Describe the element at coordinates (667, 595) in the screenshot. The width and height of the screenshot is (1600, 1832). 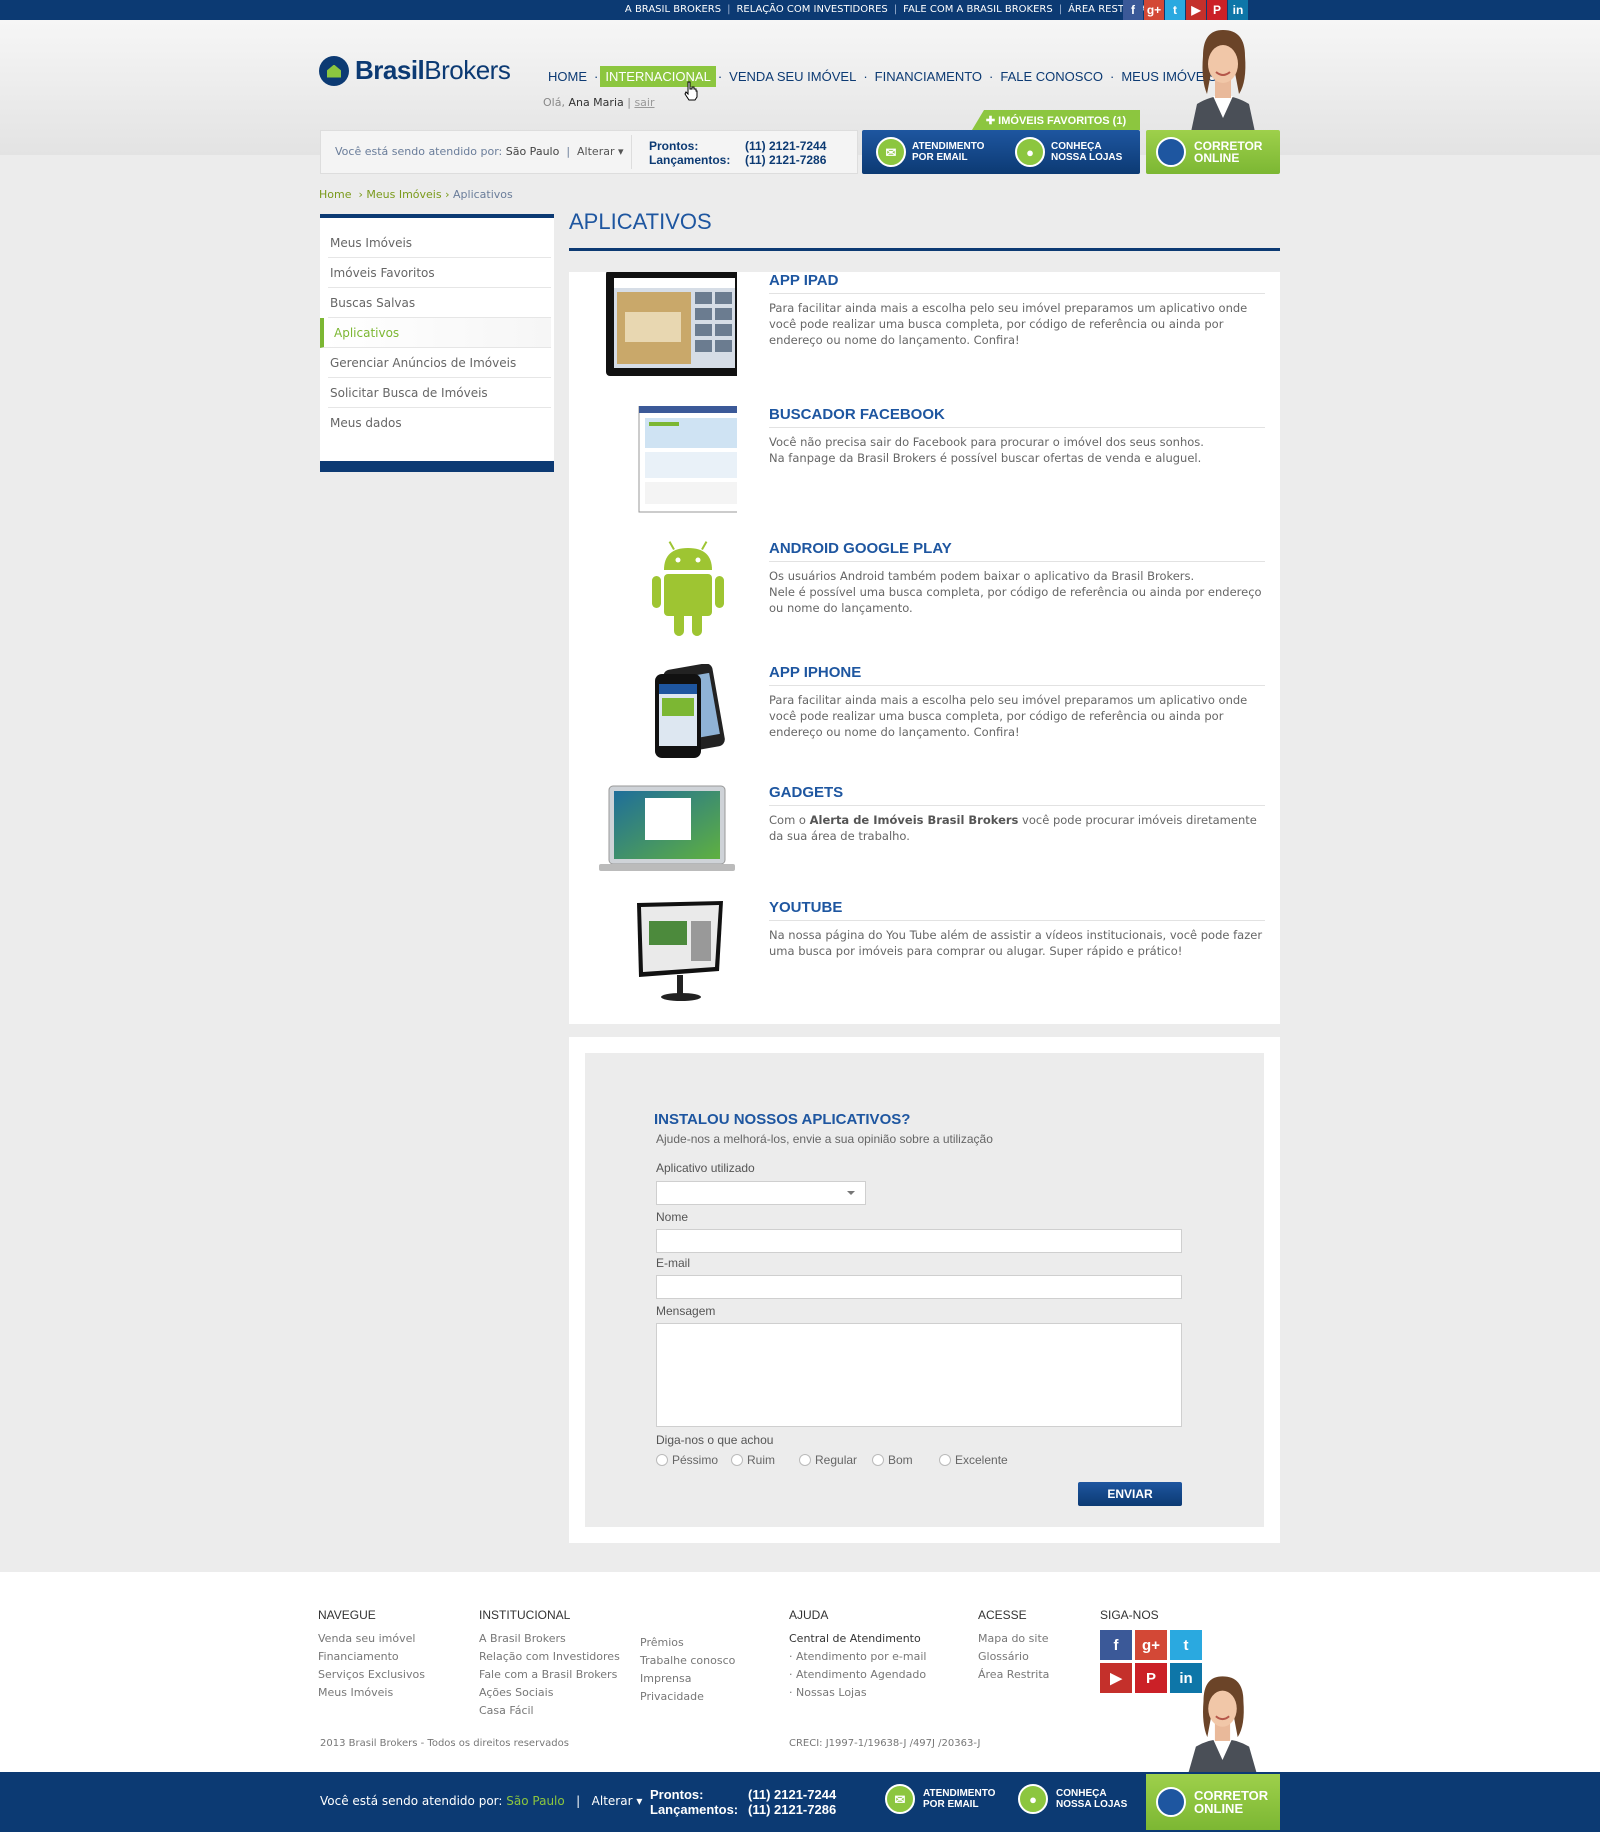
I see `android-icon` at that location.